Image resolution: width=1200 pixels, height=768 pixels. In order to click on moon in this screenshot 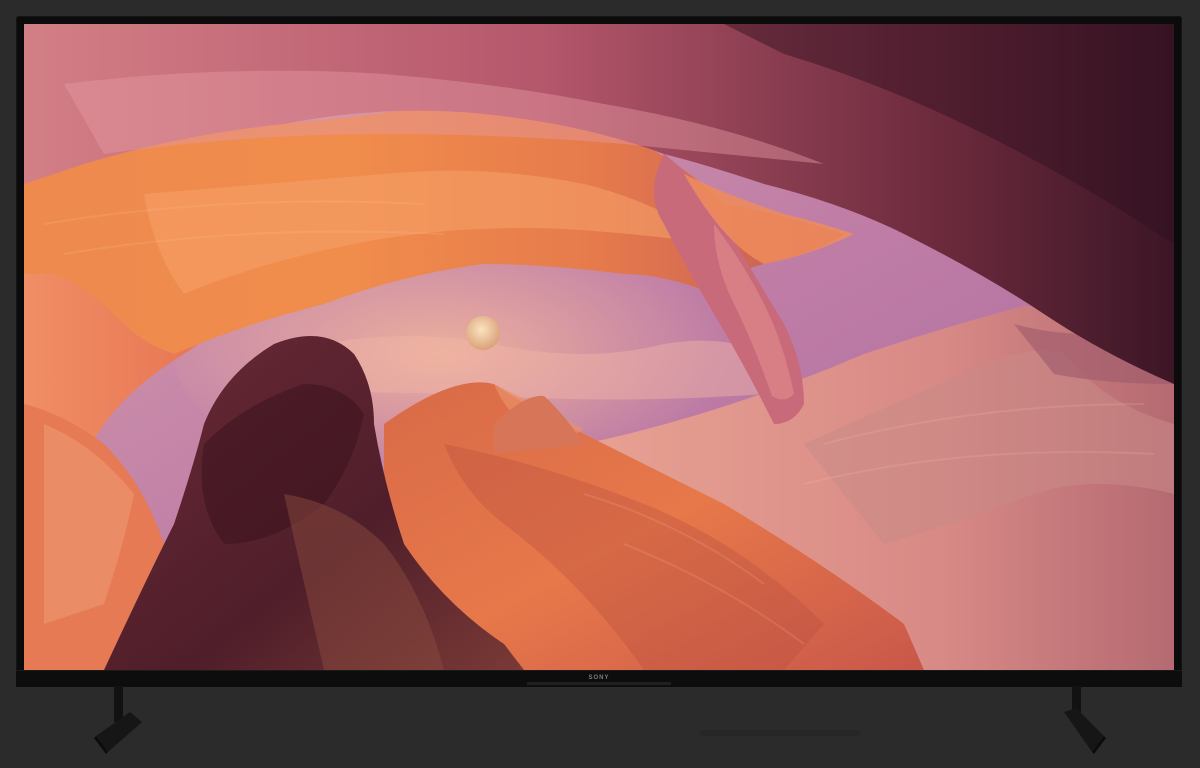, I will do `click(483, 333)`.